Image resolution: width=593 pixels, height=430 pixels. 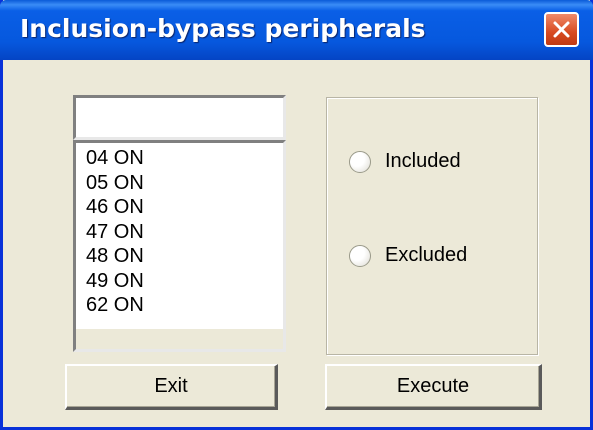 What do you see at coordinates (179, 117) in the screenshot?
I see `filter-field` at bounding box center [179, 117].